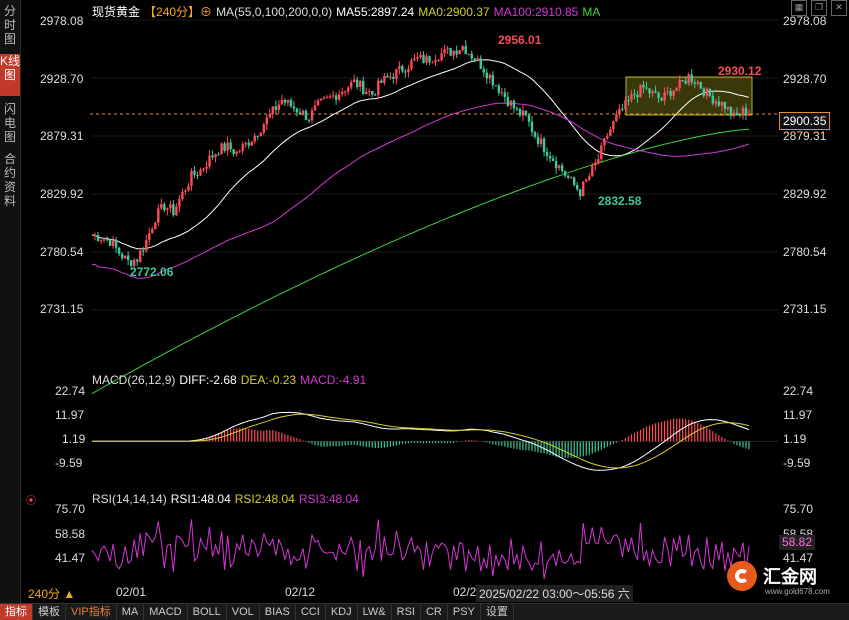 The width and height of the screenshot is (849, 620). Describe the element at coordinates (207, 612) in the screenshot. I see `tab-boll: BOLL` at that location.